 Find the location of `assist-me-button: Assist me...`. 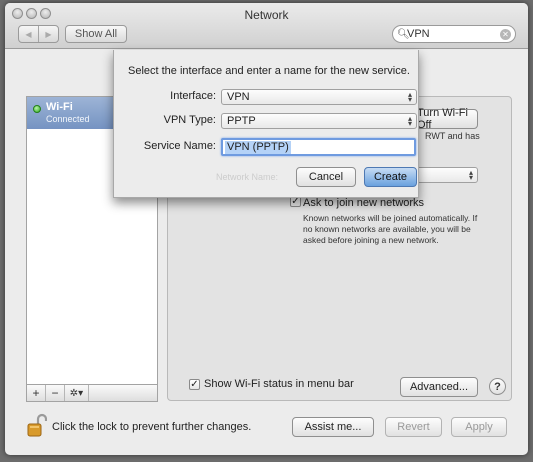

assist-me-button: Assist me... is located at coordinates (333, 427).